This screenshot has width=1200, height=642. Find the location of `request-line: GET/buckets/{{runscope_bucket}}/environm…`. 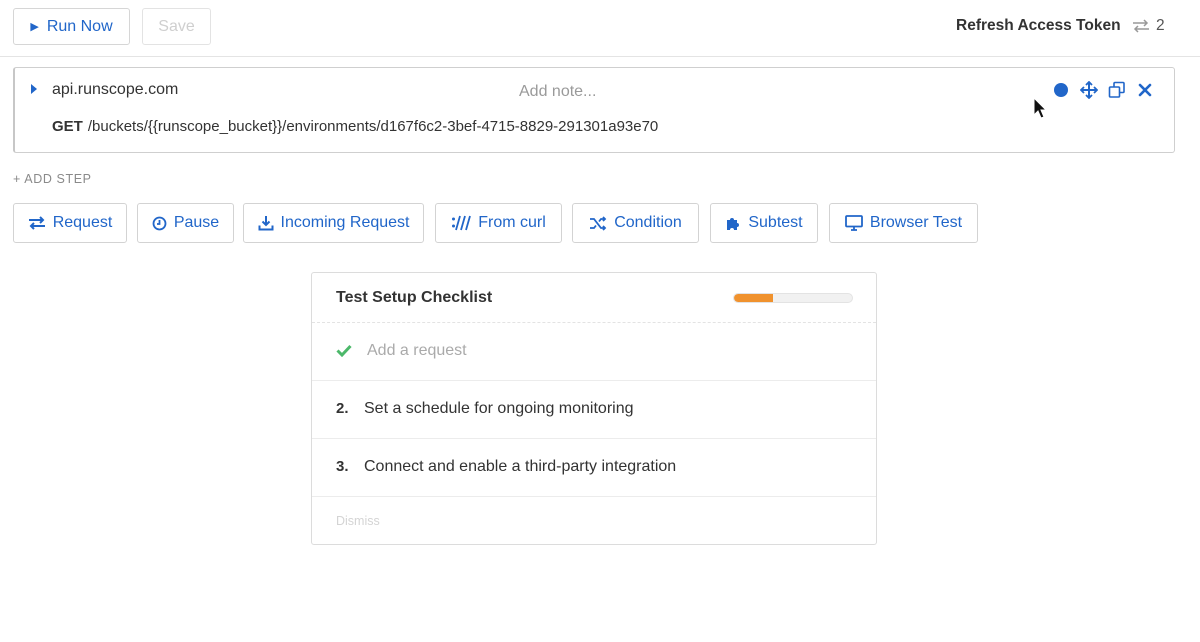

request-line: GET/buckets/{{runscope_bucket}}/environm… is located at coordinates (355, 126).